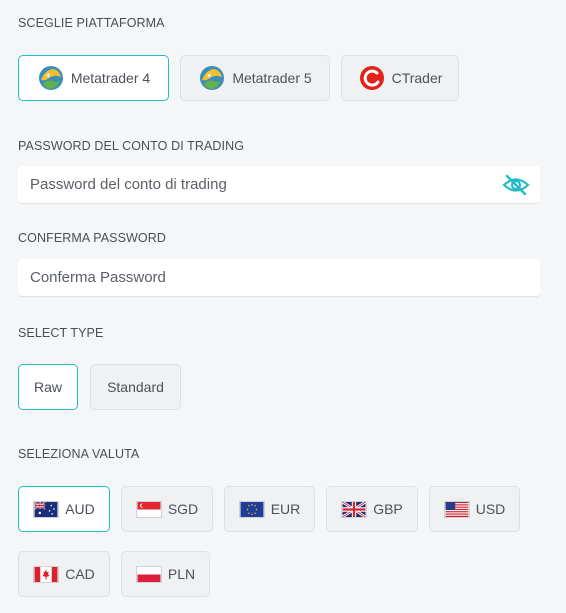 This screenshot has height=613, width=566. I want to click on confirm-password-input, so click(279, 277).